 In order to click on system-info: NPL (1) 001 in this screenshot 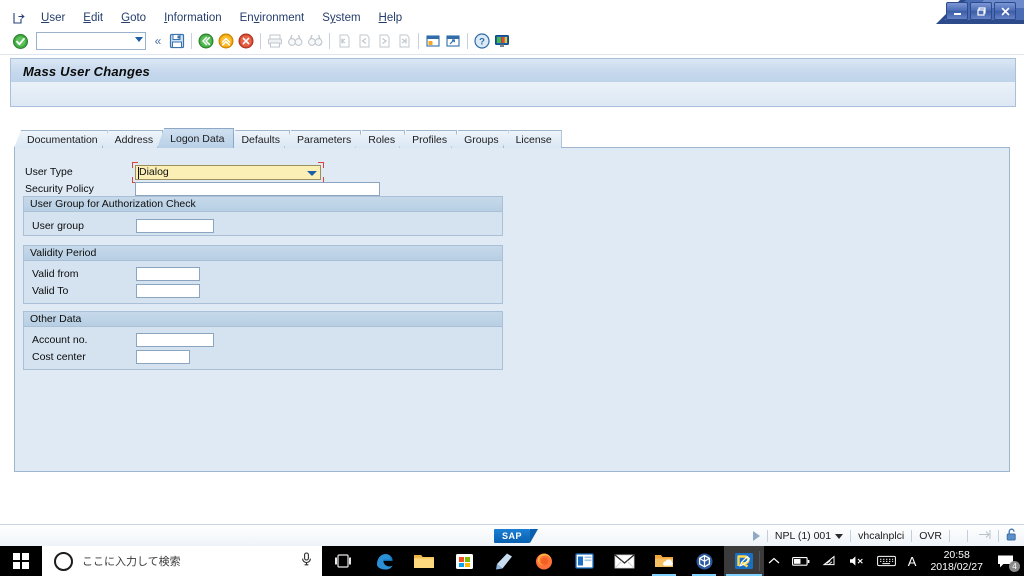, I will do `click(803, 536)`.